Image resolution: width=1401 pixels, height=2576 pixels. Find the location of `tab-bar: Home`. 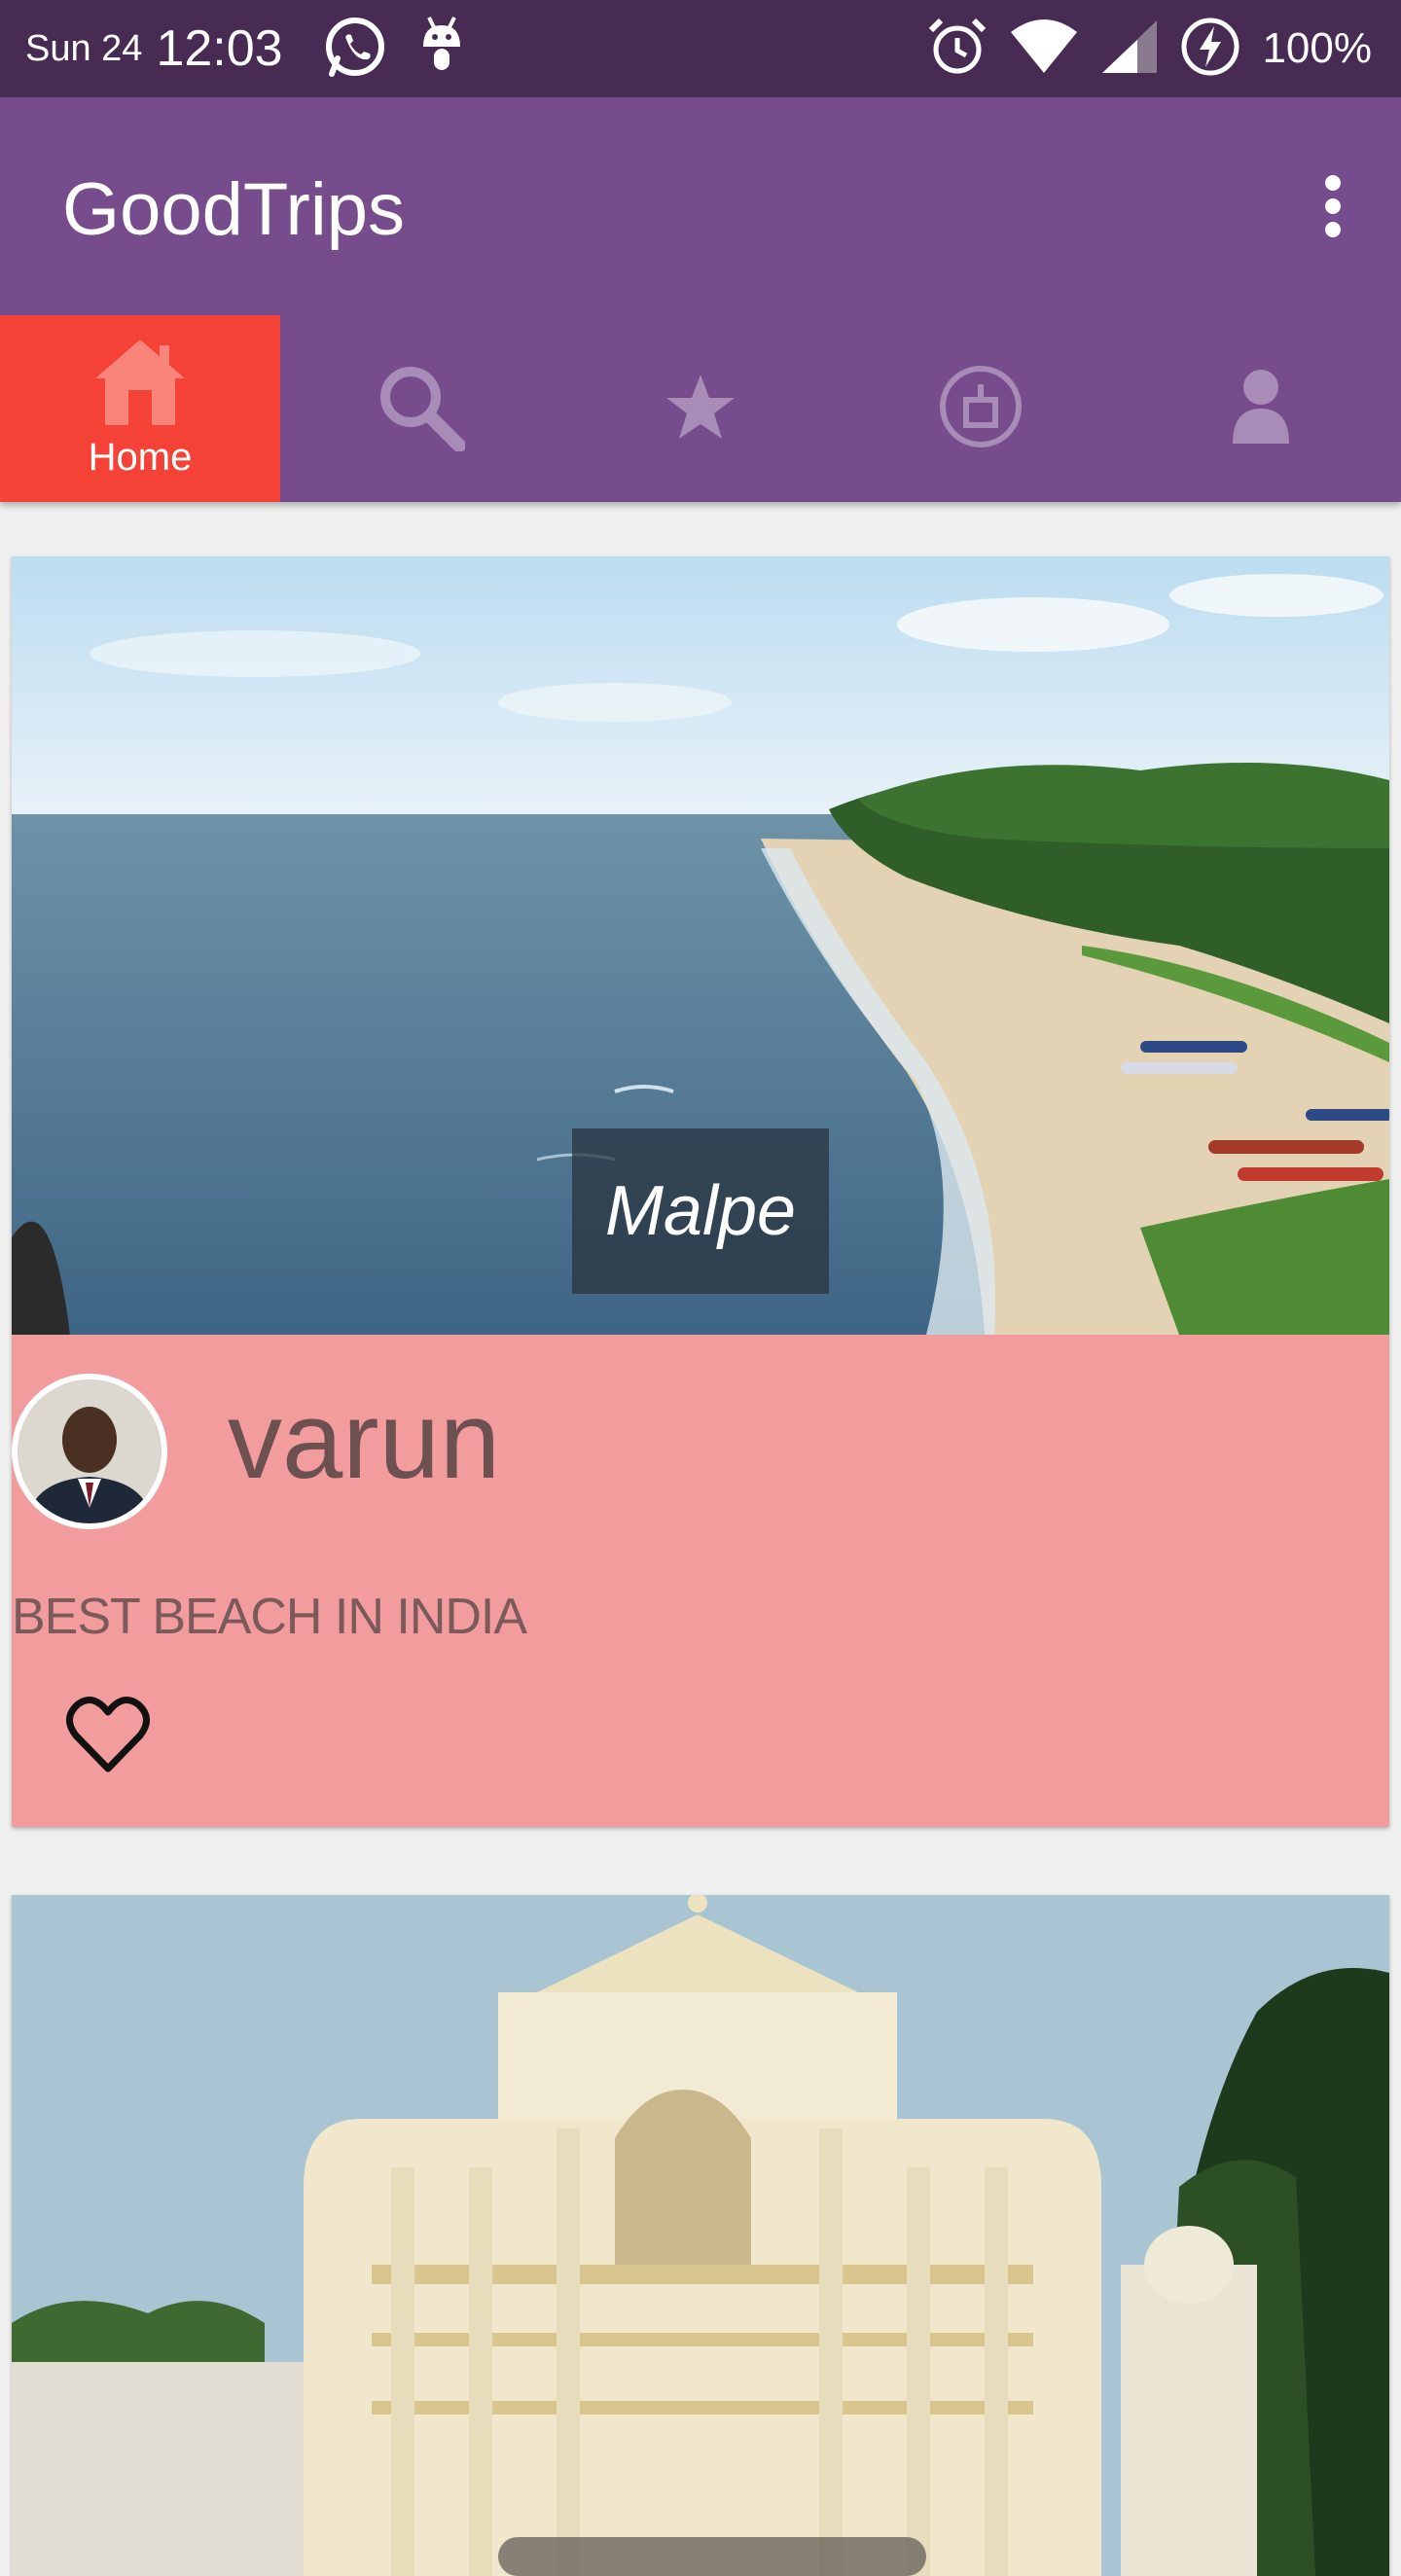

tab-bar: Home is located at coordinates (700, 408).